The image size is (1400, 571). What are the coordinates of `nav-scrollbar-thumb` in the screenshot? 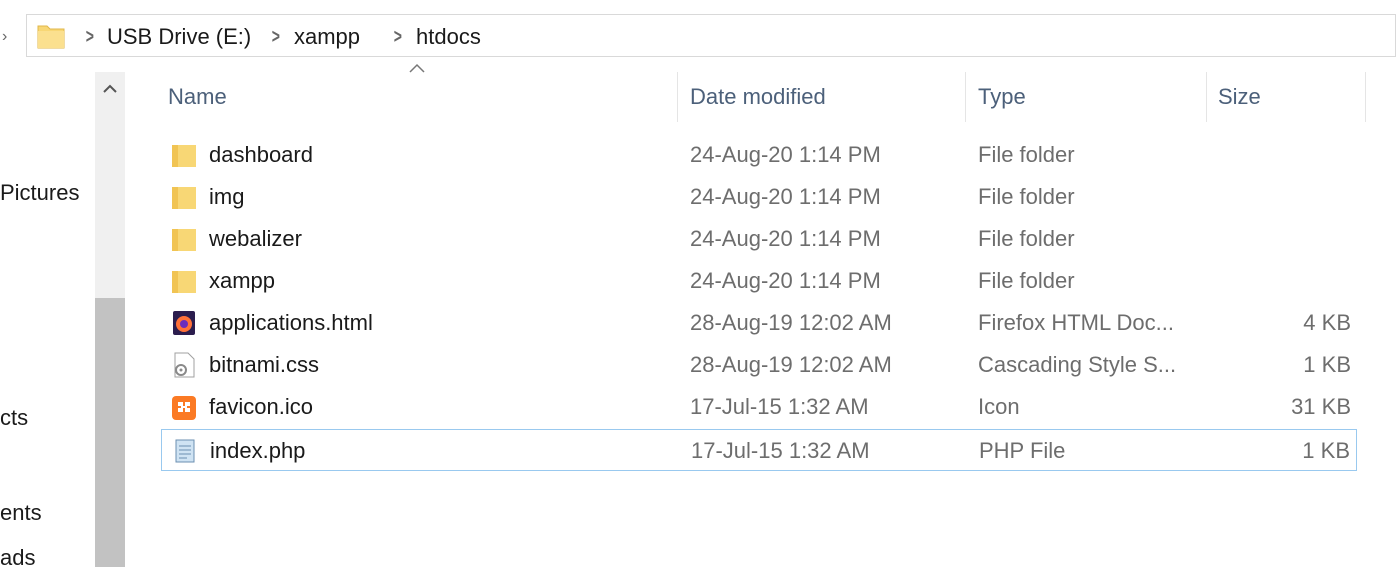 It's located at (110, 432).